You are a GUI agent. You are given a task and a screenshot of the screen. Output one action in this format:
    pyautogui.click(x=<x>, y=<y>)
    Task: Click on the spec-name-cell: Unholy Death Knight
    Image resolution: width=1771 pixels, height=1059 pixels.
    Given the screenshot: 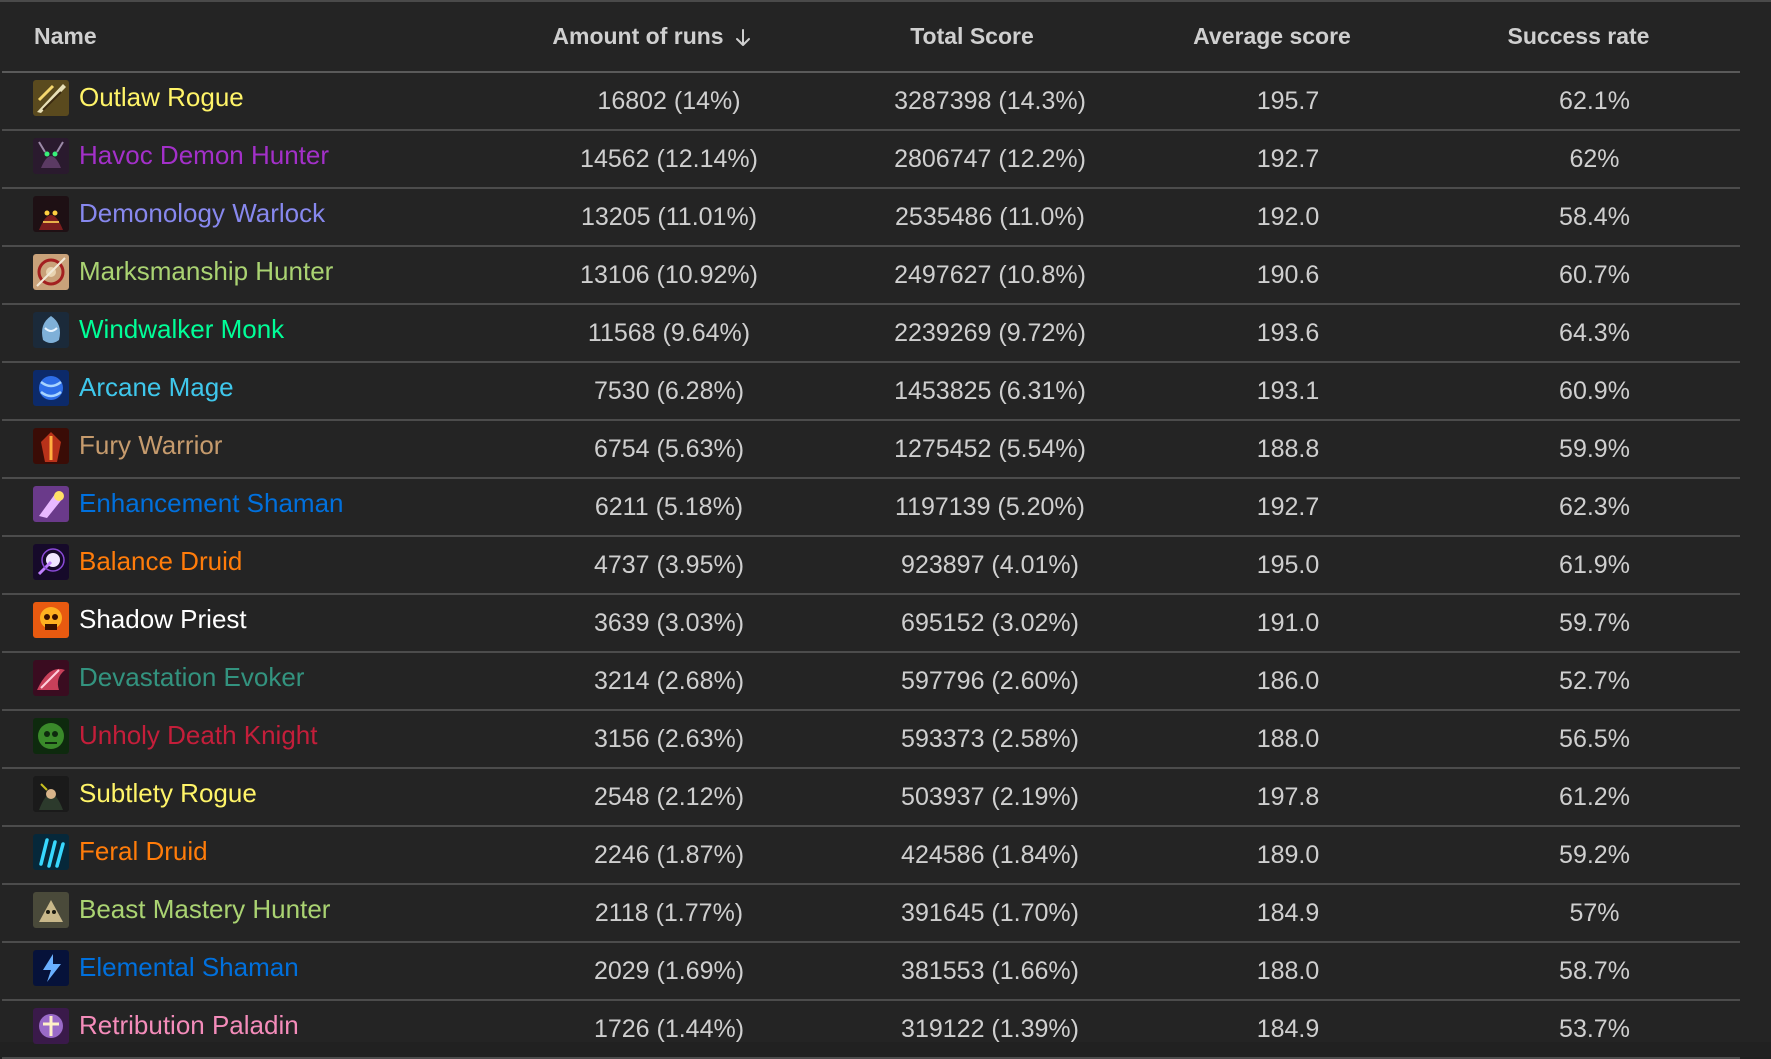 What is the action you would take?
    pyautogui.click(x=244, y=739)
    